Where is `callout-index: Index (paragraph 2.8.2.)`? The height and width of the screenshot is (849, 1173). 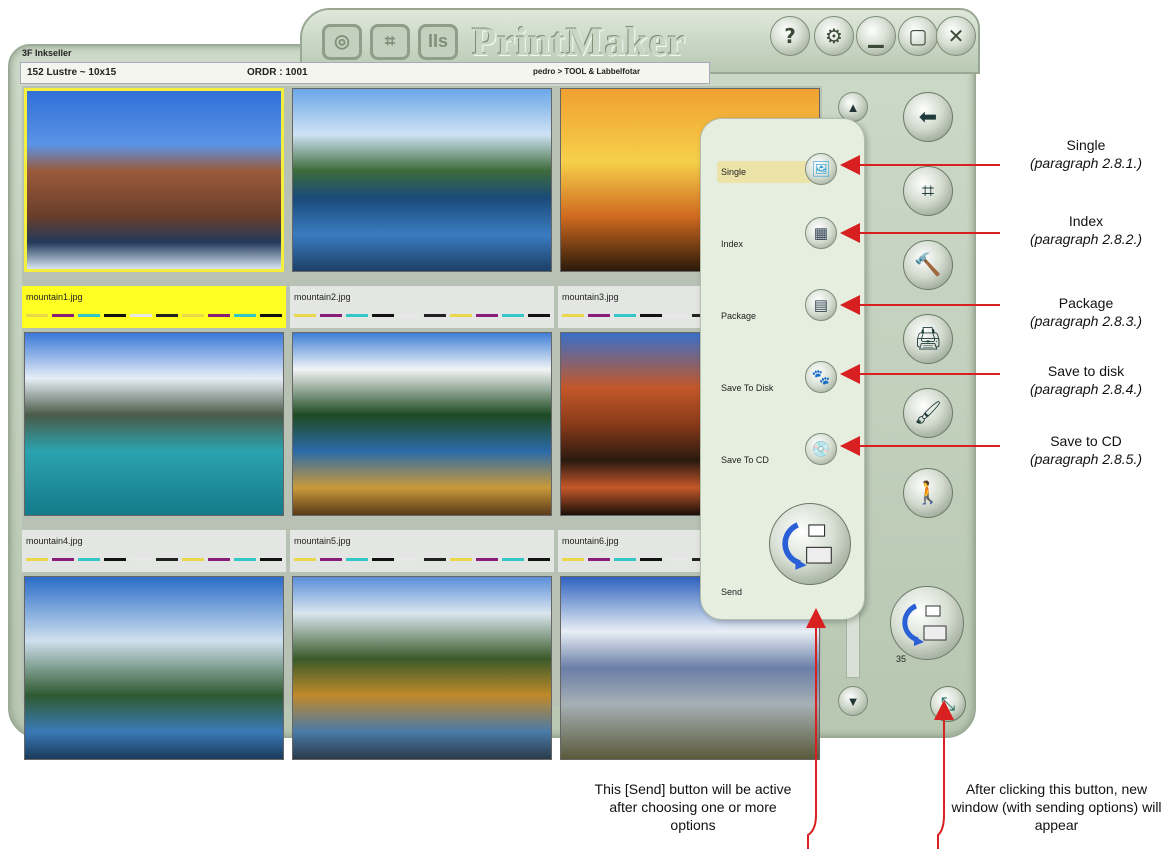 callout-index: Index (paragraph 2.8.2.) is located at coordinates (1086, 230).